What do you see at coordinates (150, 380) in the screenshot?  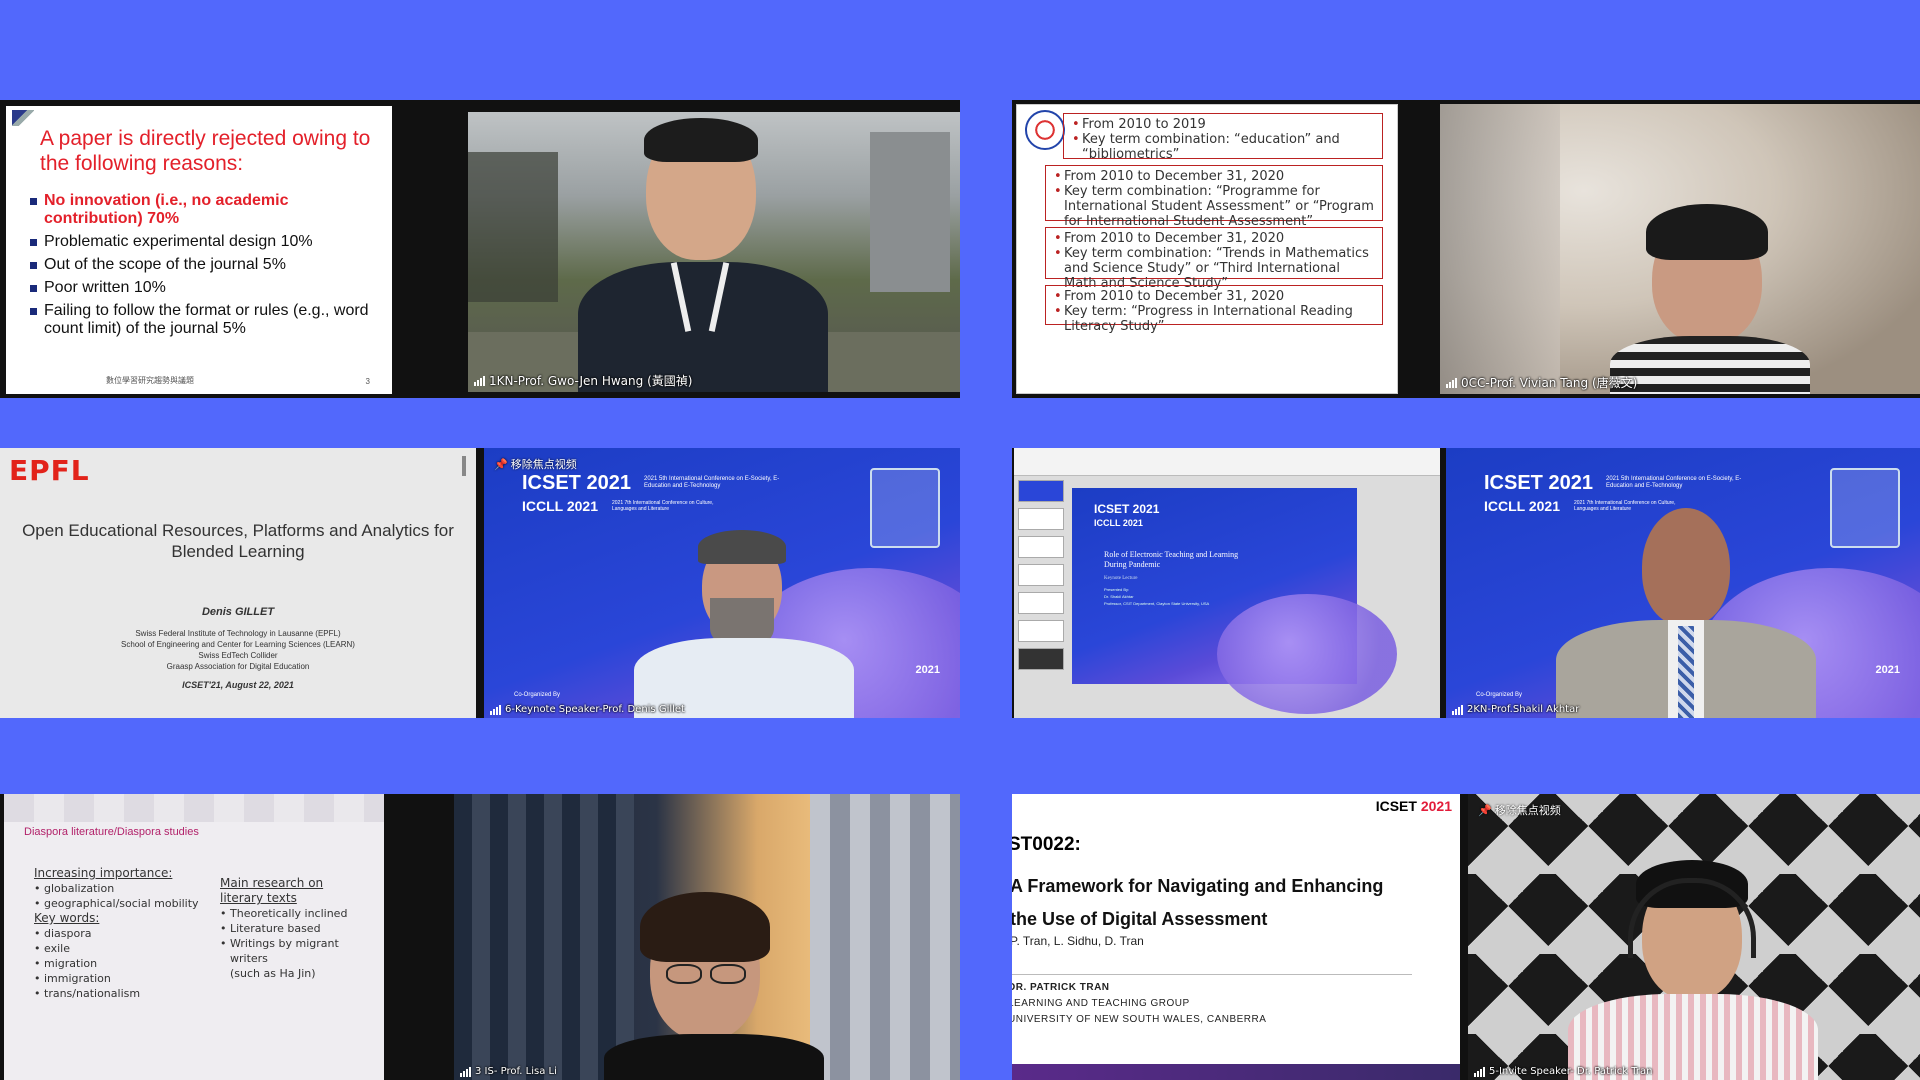 I see `slide-footer: 數位學習研究趨勢與議題` at bounding box center [150, 380].